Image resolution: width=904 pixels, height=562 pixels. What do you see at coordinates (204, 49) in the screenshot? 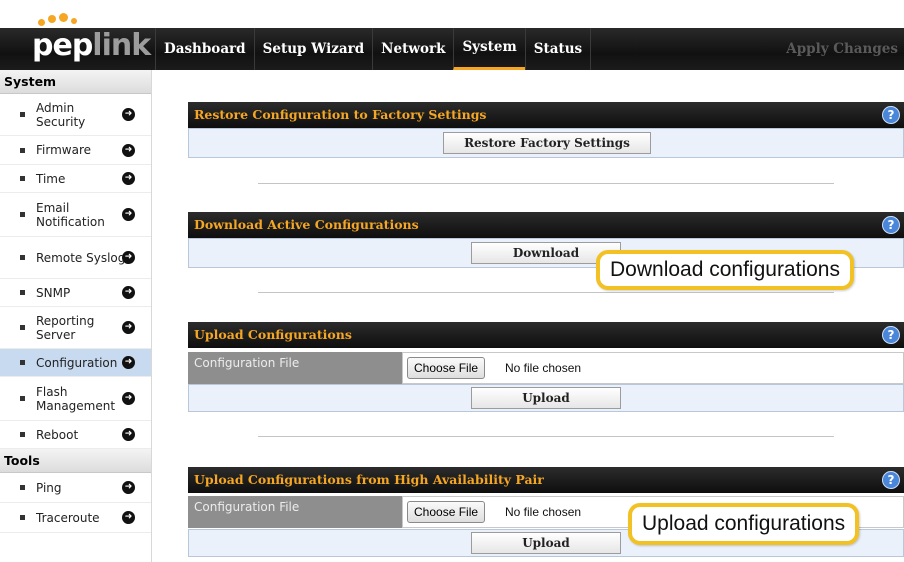
I see `nav-dashboard: Dashboard` at bounding box center [204, 49].